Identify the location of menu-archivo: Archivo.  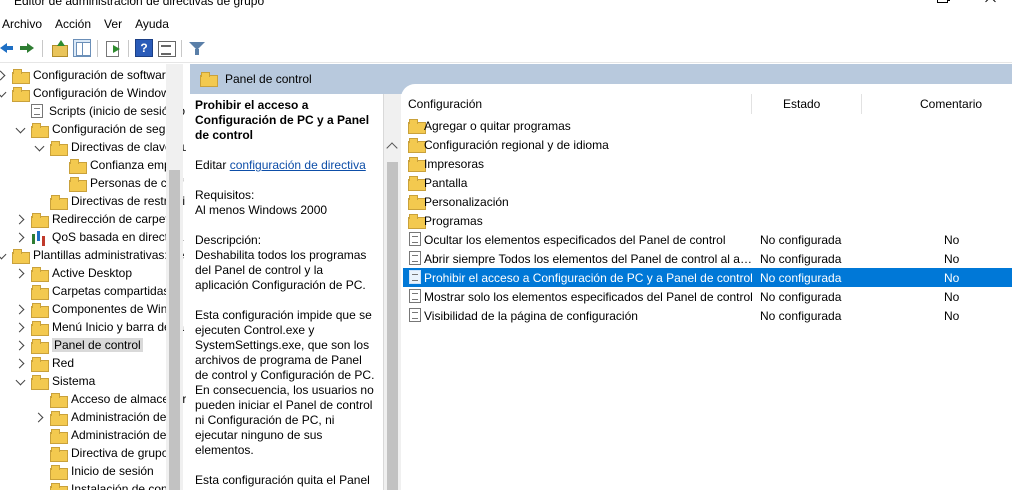
(24, 24).